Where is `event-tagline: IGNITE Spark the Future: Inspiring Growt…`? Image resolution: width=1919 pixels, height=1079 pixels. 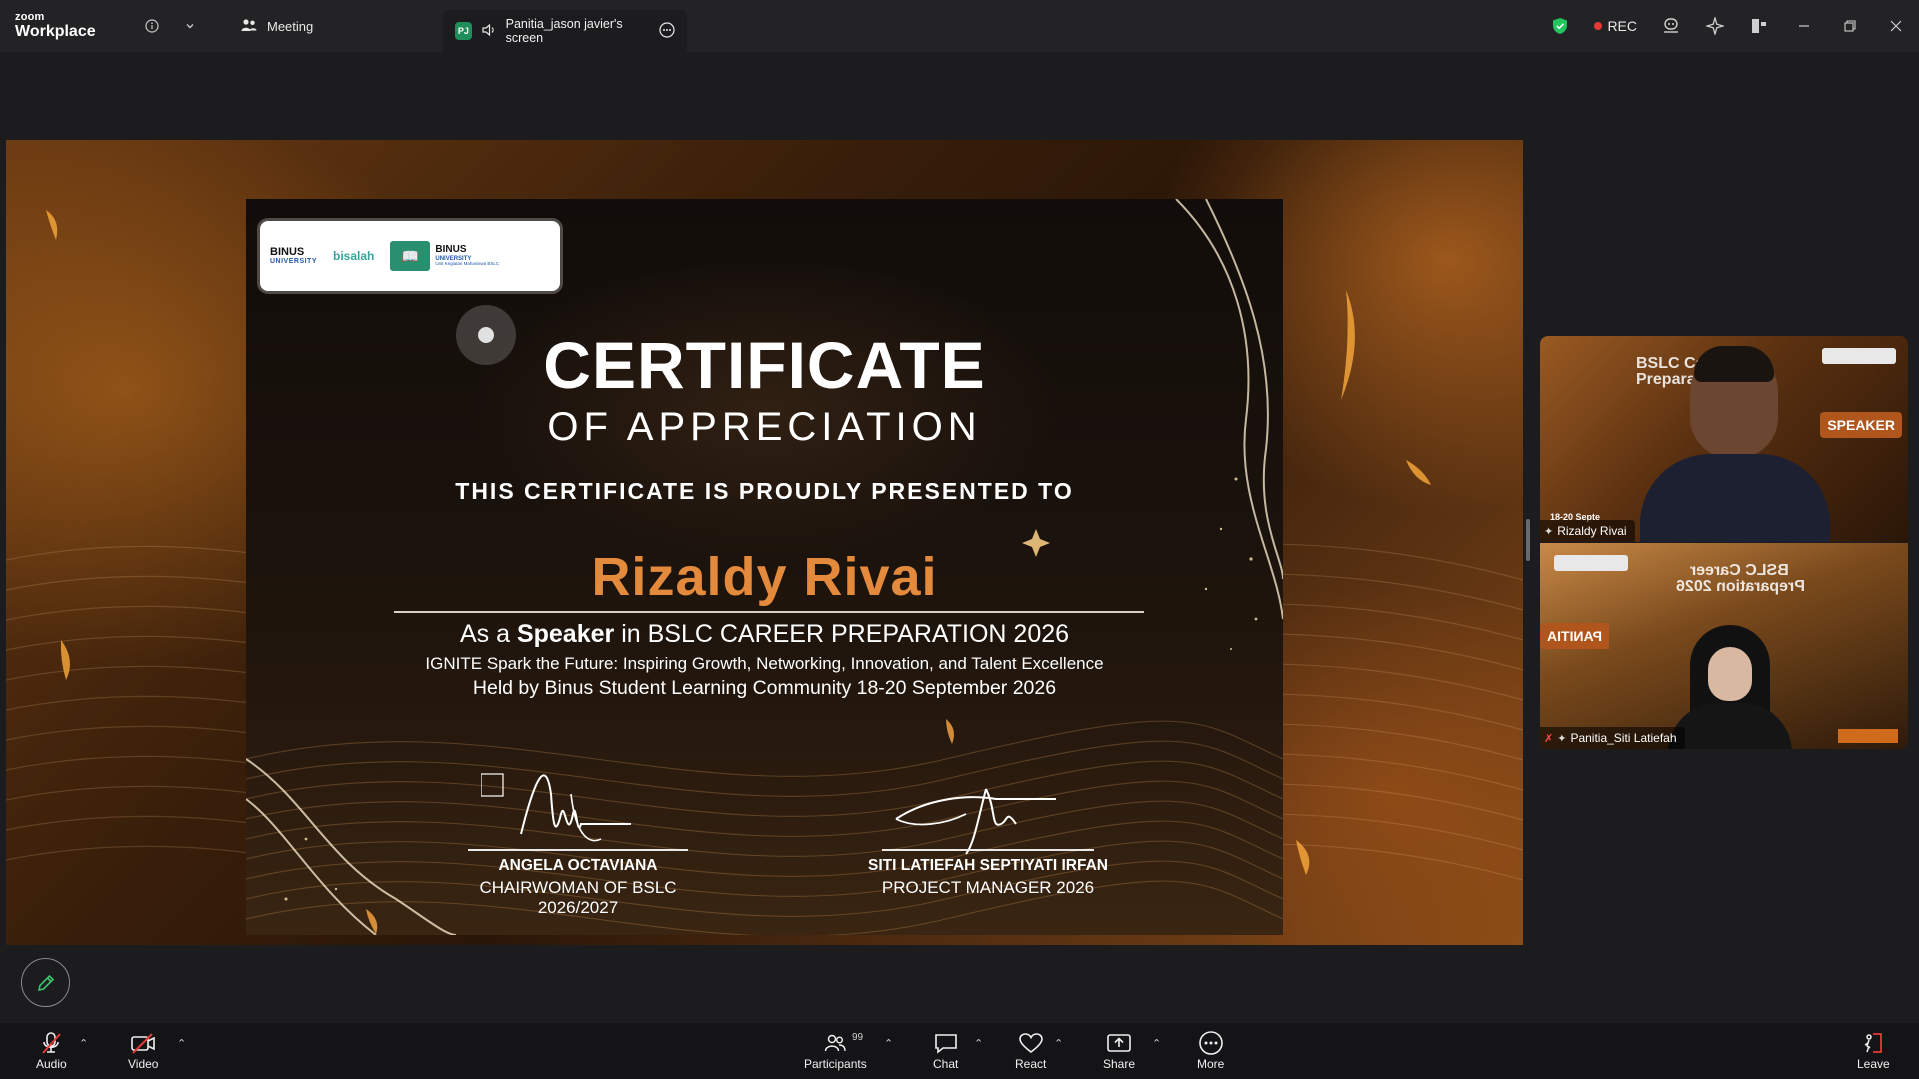 event-tagline: IGNITE Spark the Future: Inspiring Growt… is located at coordinates (764, 663).